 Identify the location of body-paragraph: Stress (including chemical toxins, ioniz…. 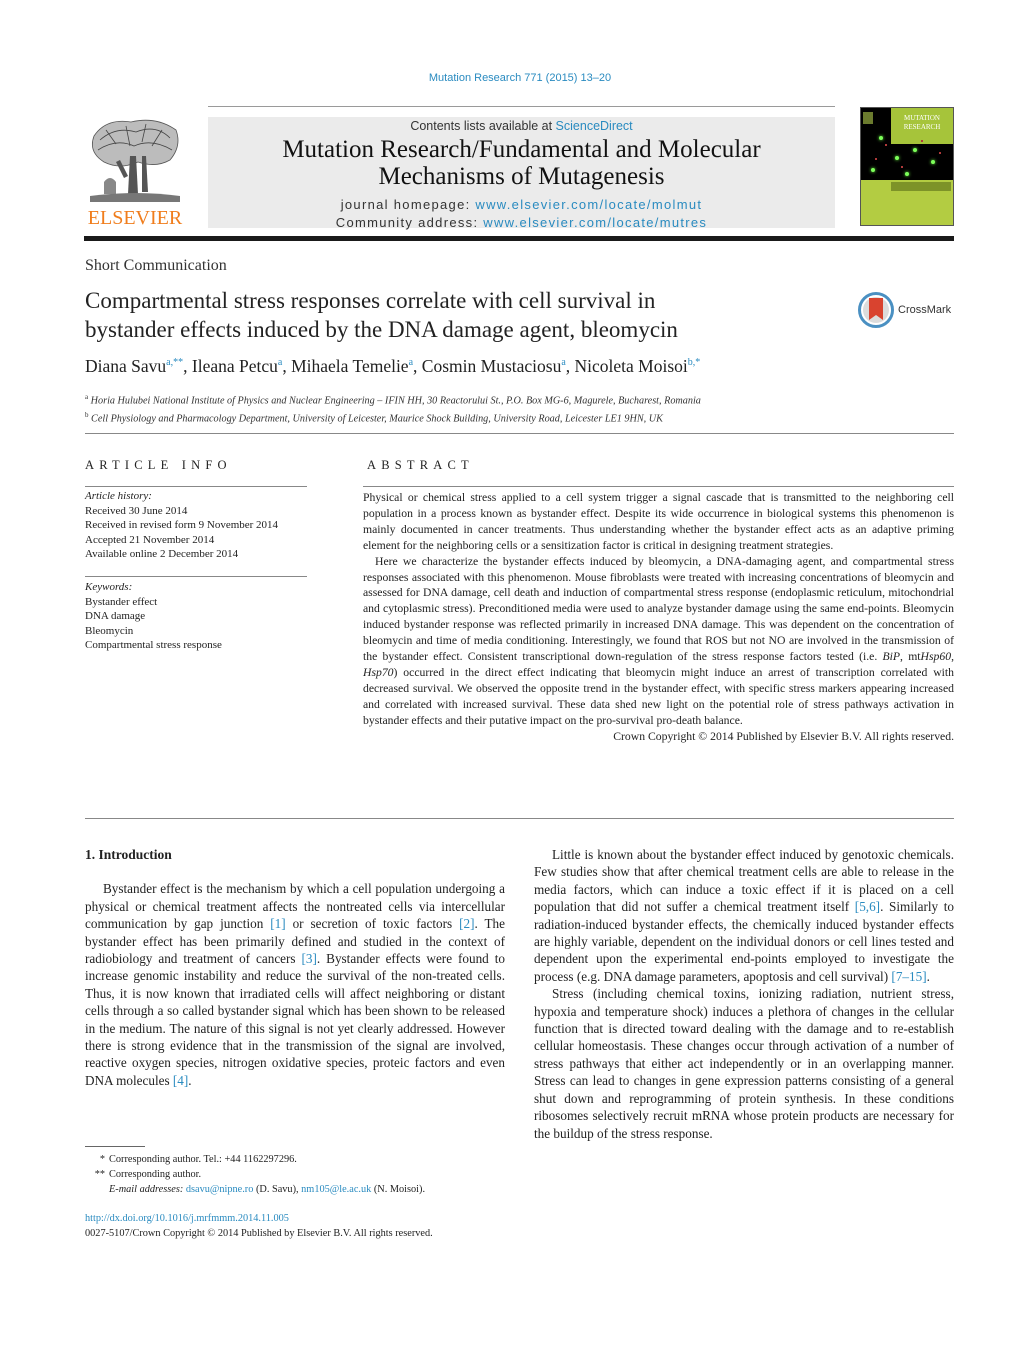
(744, 1063).